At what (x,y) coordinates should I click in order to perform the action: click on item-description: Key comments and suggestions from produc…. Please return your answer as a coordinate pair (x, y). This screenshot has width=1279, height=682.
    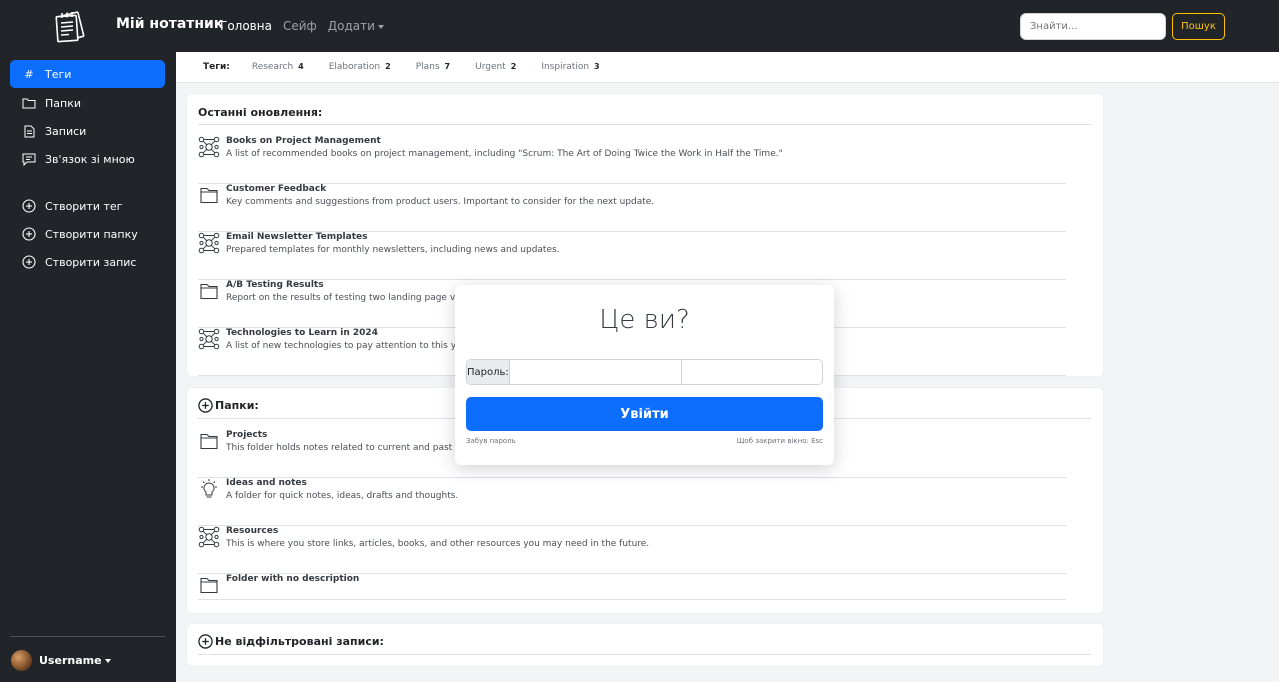
    Looking at the image, I should click on (440, 202).